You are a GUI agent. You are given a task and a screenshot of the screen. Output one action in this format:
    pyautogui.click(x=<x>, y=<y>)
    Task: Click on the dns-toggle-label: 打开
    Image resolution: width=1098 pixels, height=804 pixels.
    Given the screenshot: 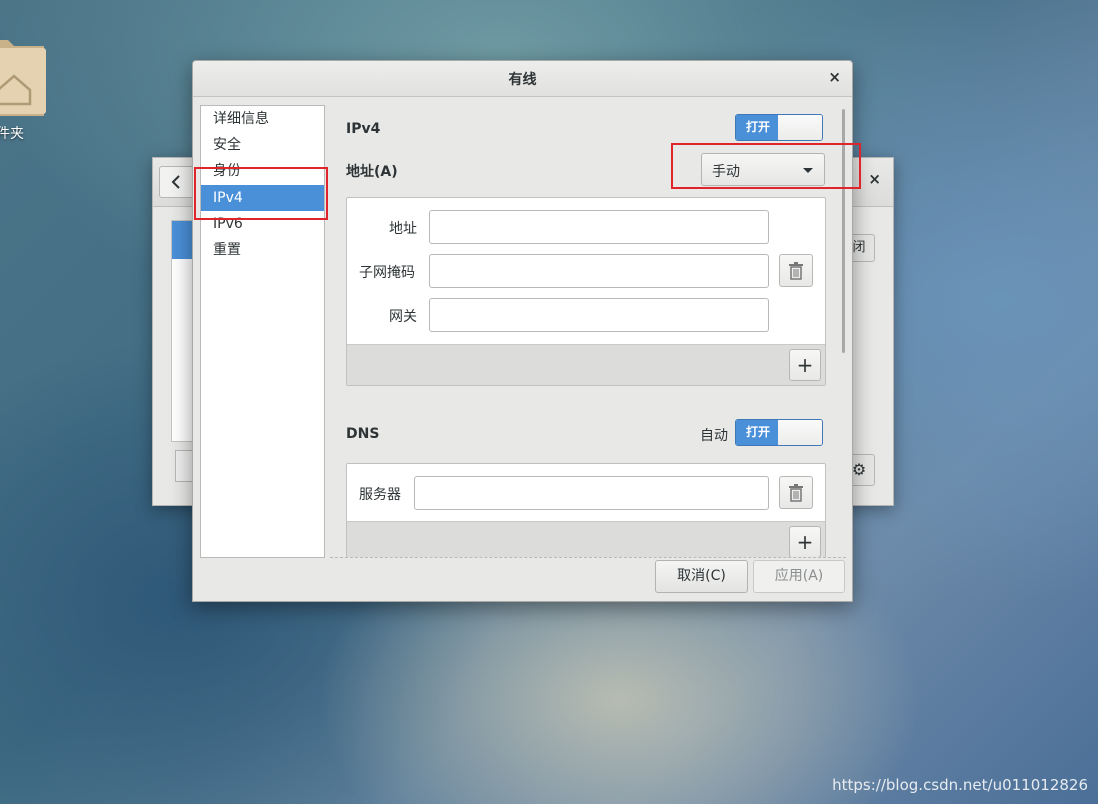 What is the action you would take?
    pyautogui.click(x=758, y=432)
    